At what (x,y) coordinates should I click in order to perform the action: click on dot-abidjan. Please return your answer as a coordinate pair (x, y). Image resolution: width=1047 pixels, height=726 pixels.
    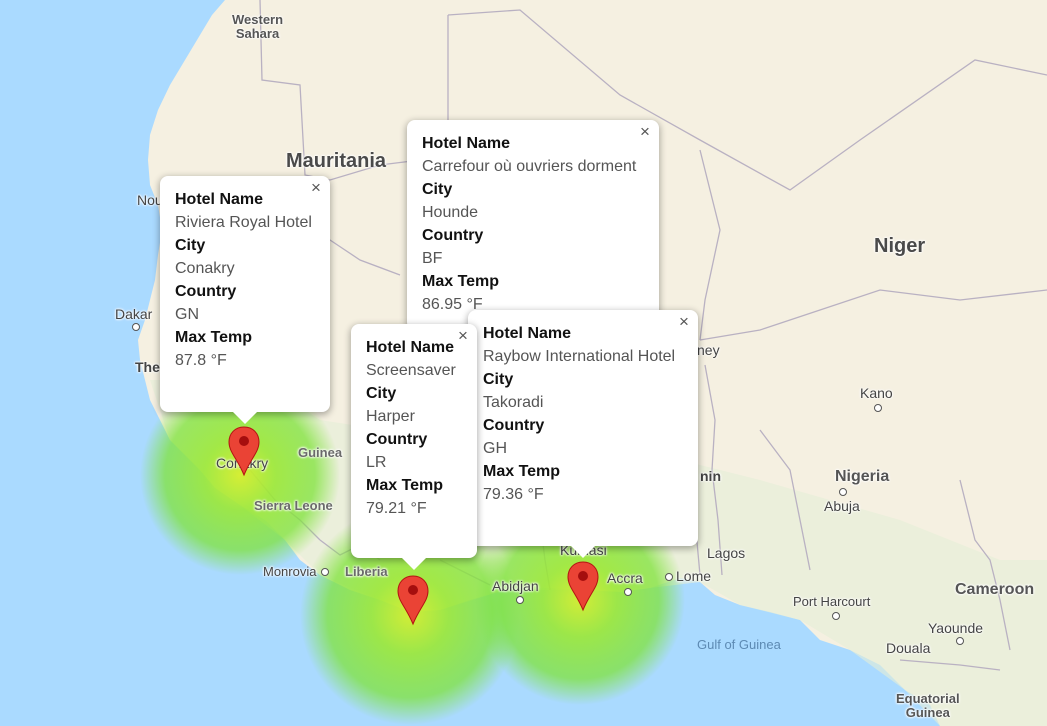
    Looking at the image, I should click on (520, 600).